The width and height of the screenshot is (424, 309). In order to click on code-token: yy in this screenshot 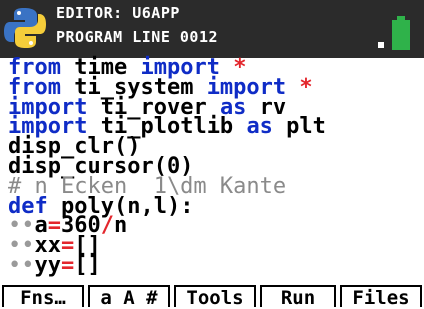, I will do `click(48, 265)`.